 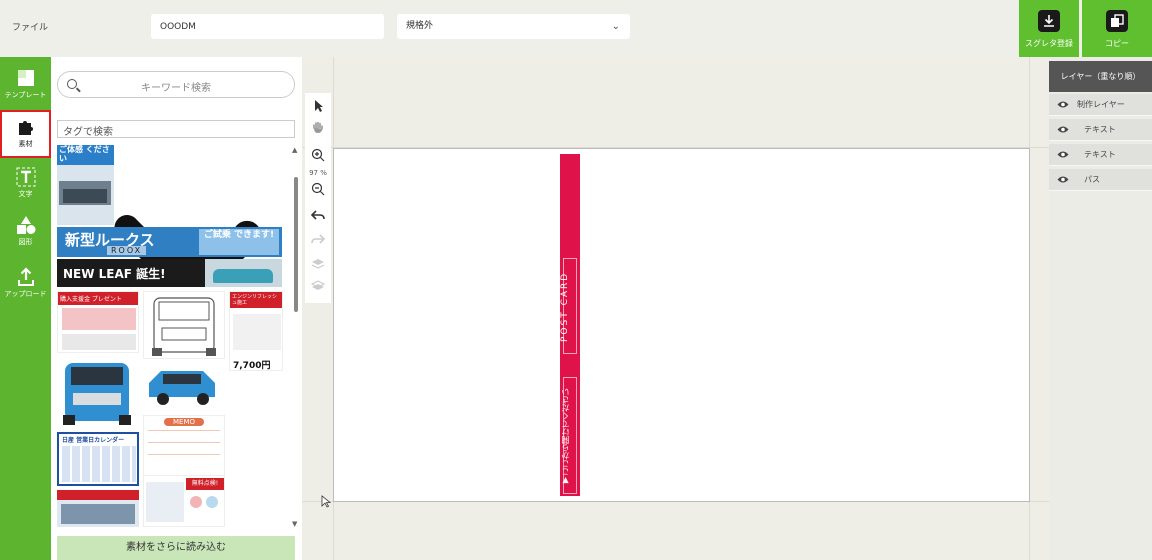 I want to click on zoom-out-icon, so click(x=318, y=190).